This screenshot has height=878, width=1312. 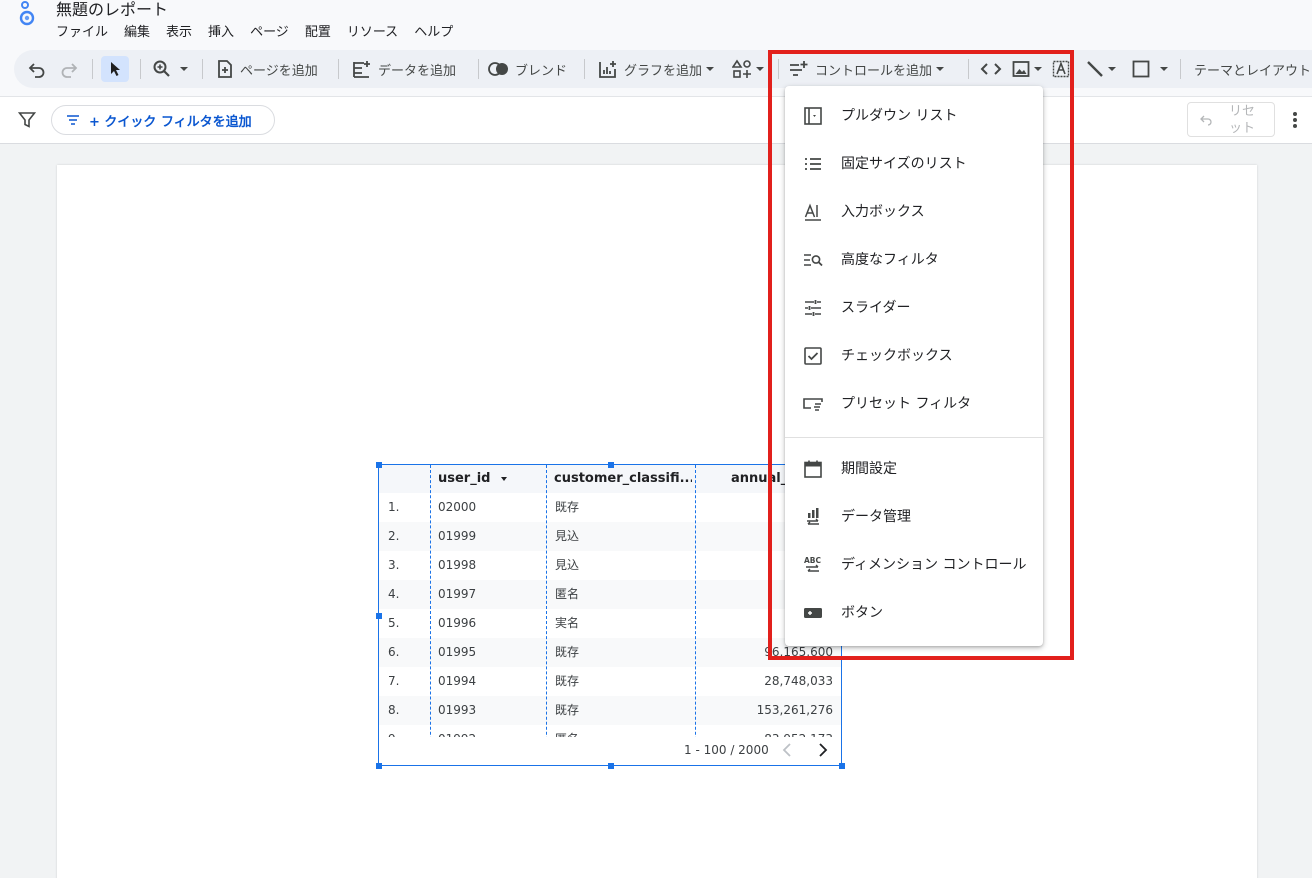 I want to click on menu-view: 表示, so click(x=179, y=30).